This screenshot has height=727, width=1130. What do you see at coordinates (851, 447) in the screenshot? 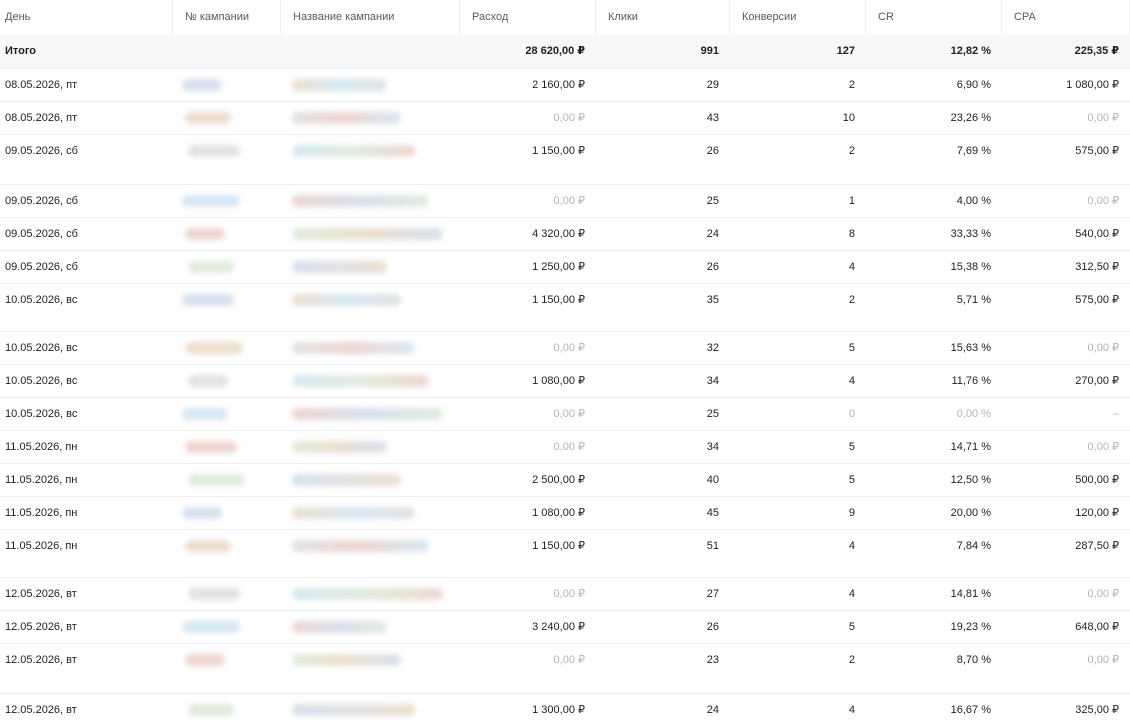
I see `conversions-cell: 5` at bounding box center [851, 447].